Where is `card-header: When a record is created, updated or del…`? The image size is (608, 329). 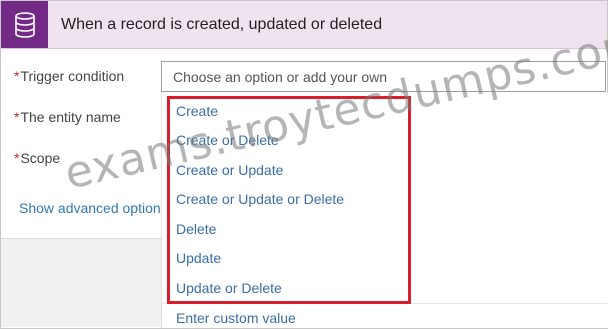 card-header: When a record is created, updated or del… is located at coordinates (304, 25).